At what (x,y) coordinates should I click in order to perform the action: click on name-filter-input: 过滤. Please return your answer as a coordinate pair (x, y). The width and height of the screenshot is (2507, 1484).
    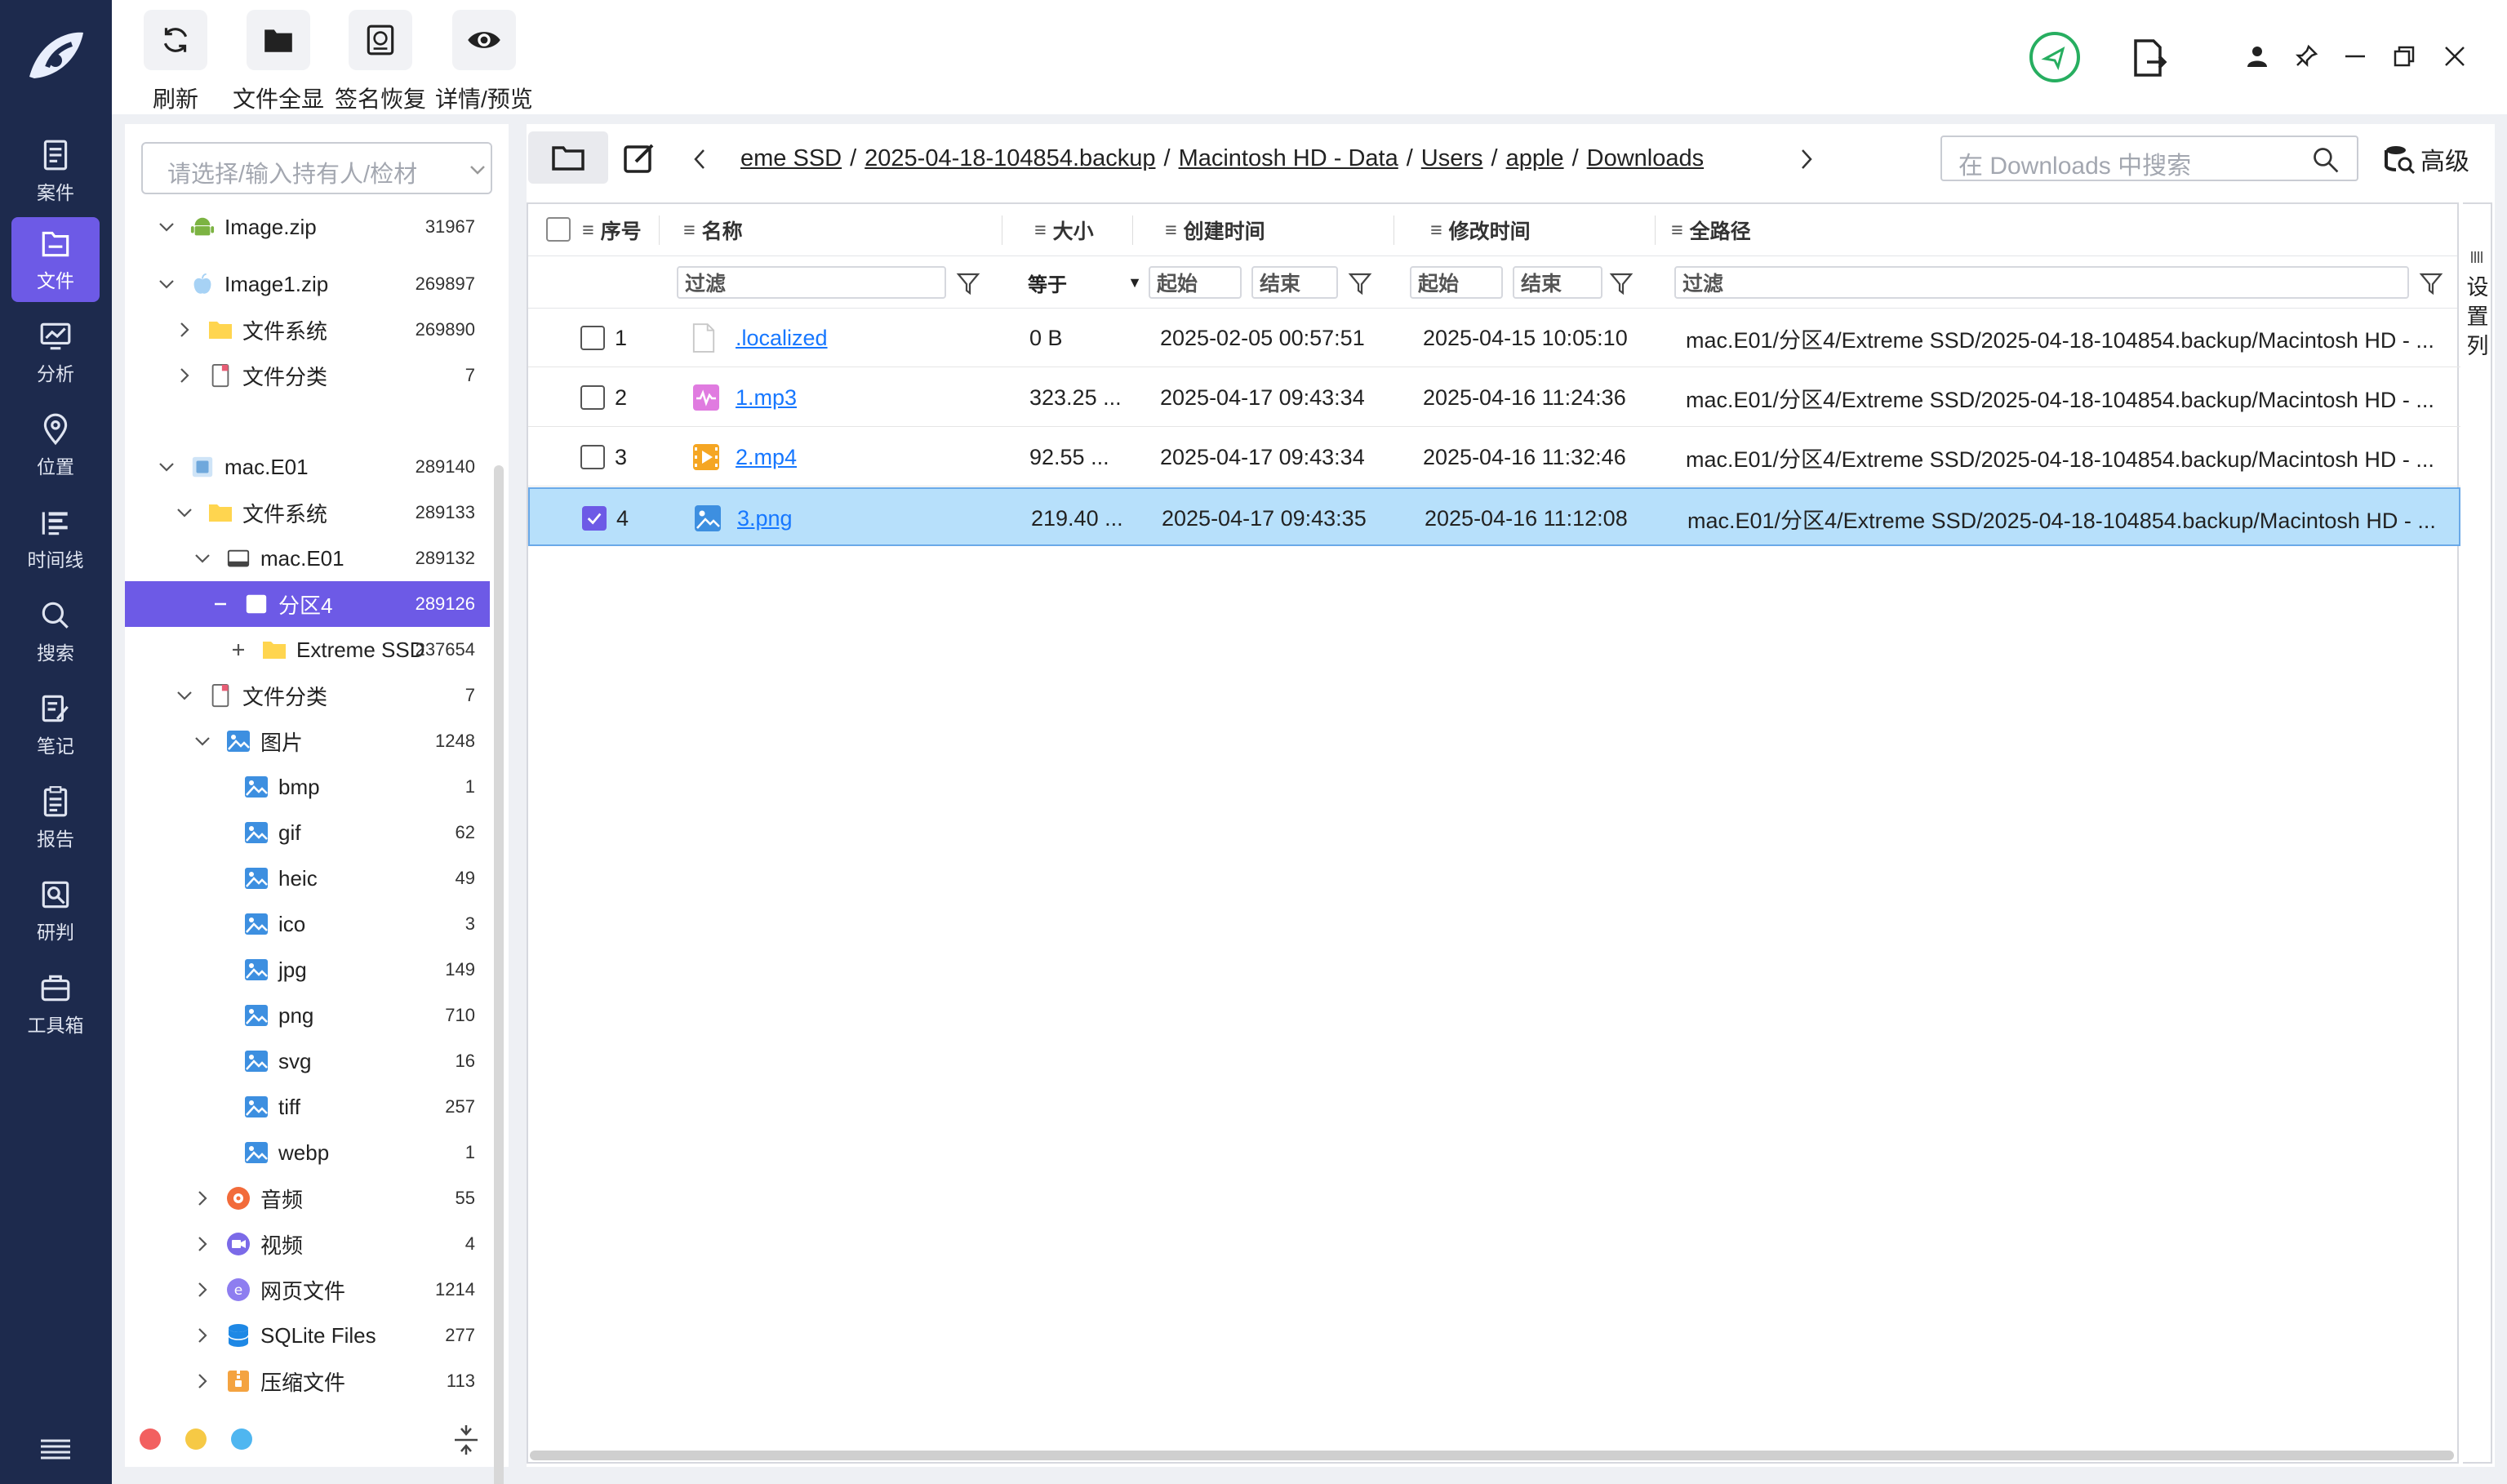
    Looking at the image, I should click on (811, 282).